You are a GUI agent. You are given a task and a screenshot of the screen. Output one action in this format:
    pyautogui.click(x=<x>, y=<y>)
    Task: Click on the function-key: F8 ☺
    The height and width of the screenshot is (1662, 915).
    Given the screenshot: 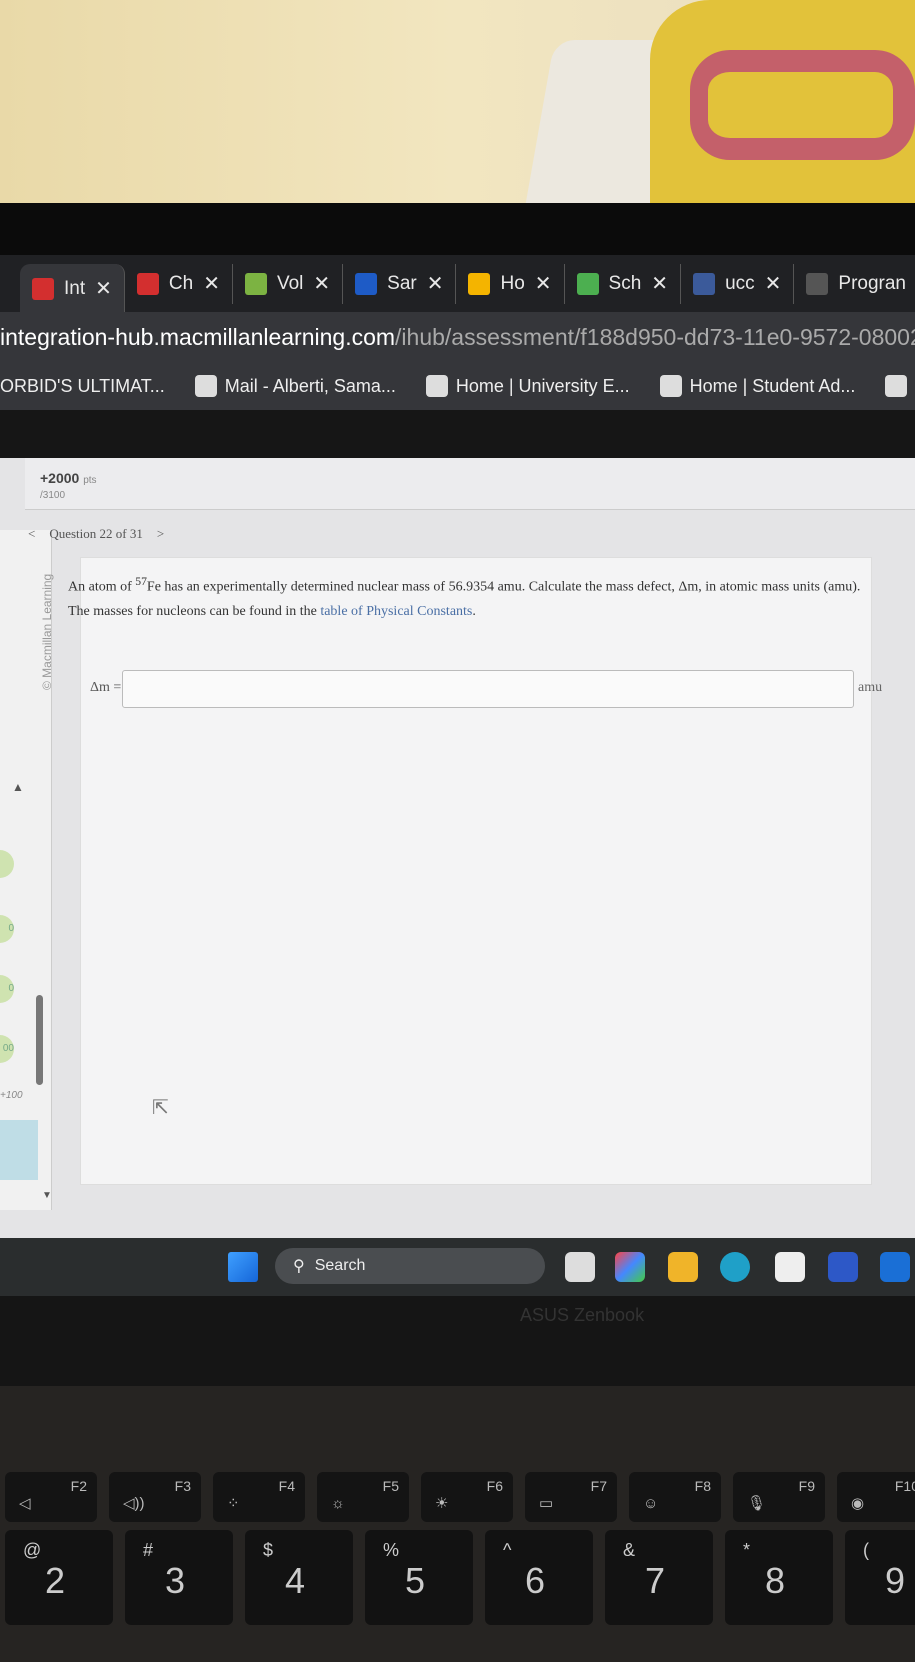 What is the action you would take?
    pyautogui.click(x=675, y=1497)
    